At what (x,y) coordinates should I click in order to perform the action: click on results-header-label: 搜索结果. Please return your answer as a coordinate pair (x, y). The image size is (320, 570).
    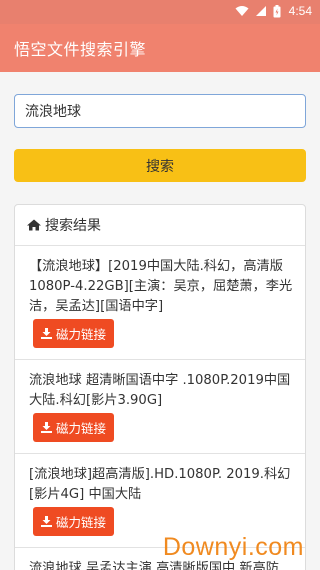
    Looking at the image, I should click on (73, 226).